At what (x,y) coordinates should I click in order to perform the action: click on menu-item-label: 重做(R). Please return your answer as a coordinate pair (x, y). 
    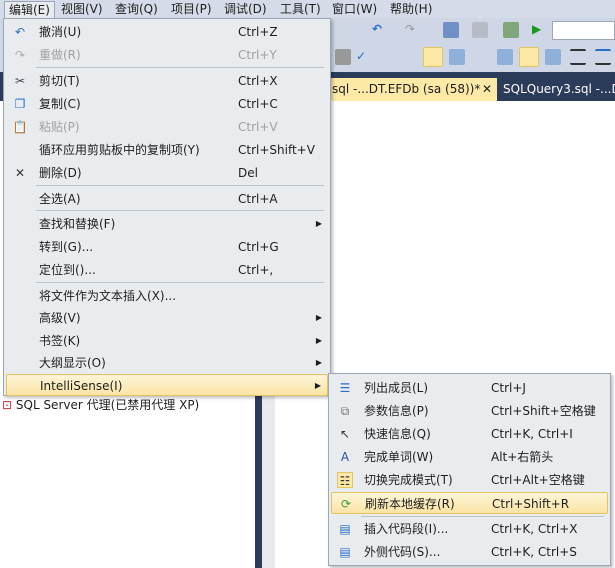
    Looking at the image, I should click on (60, 55).